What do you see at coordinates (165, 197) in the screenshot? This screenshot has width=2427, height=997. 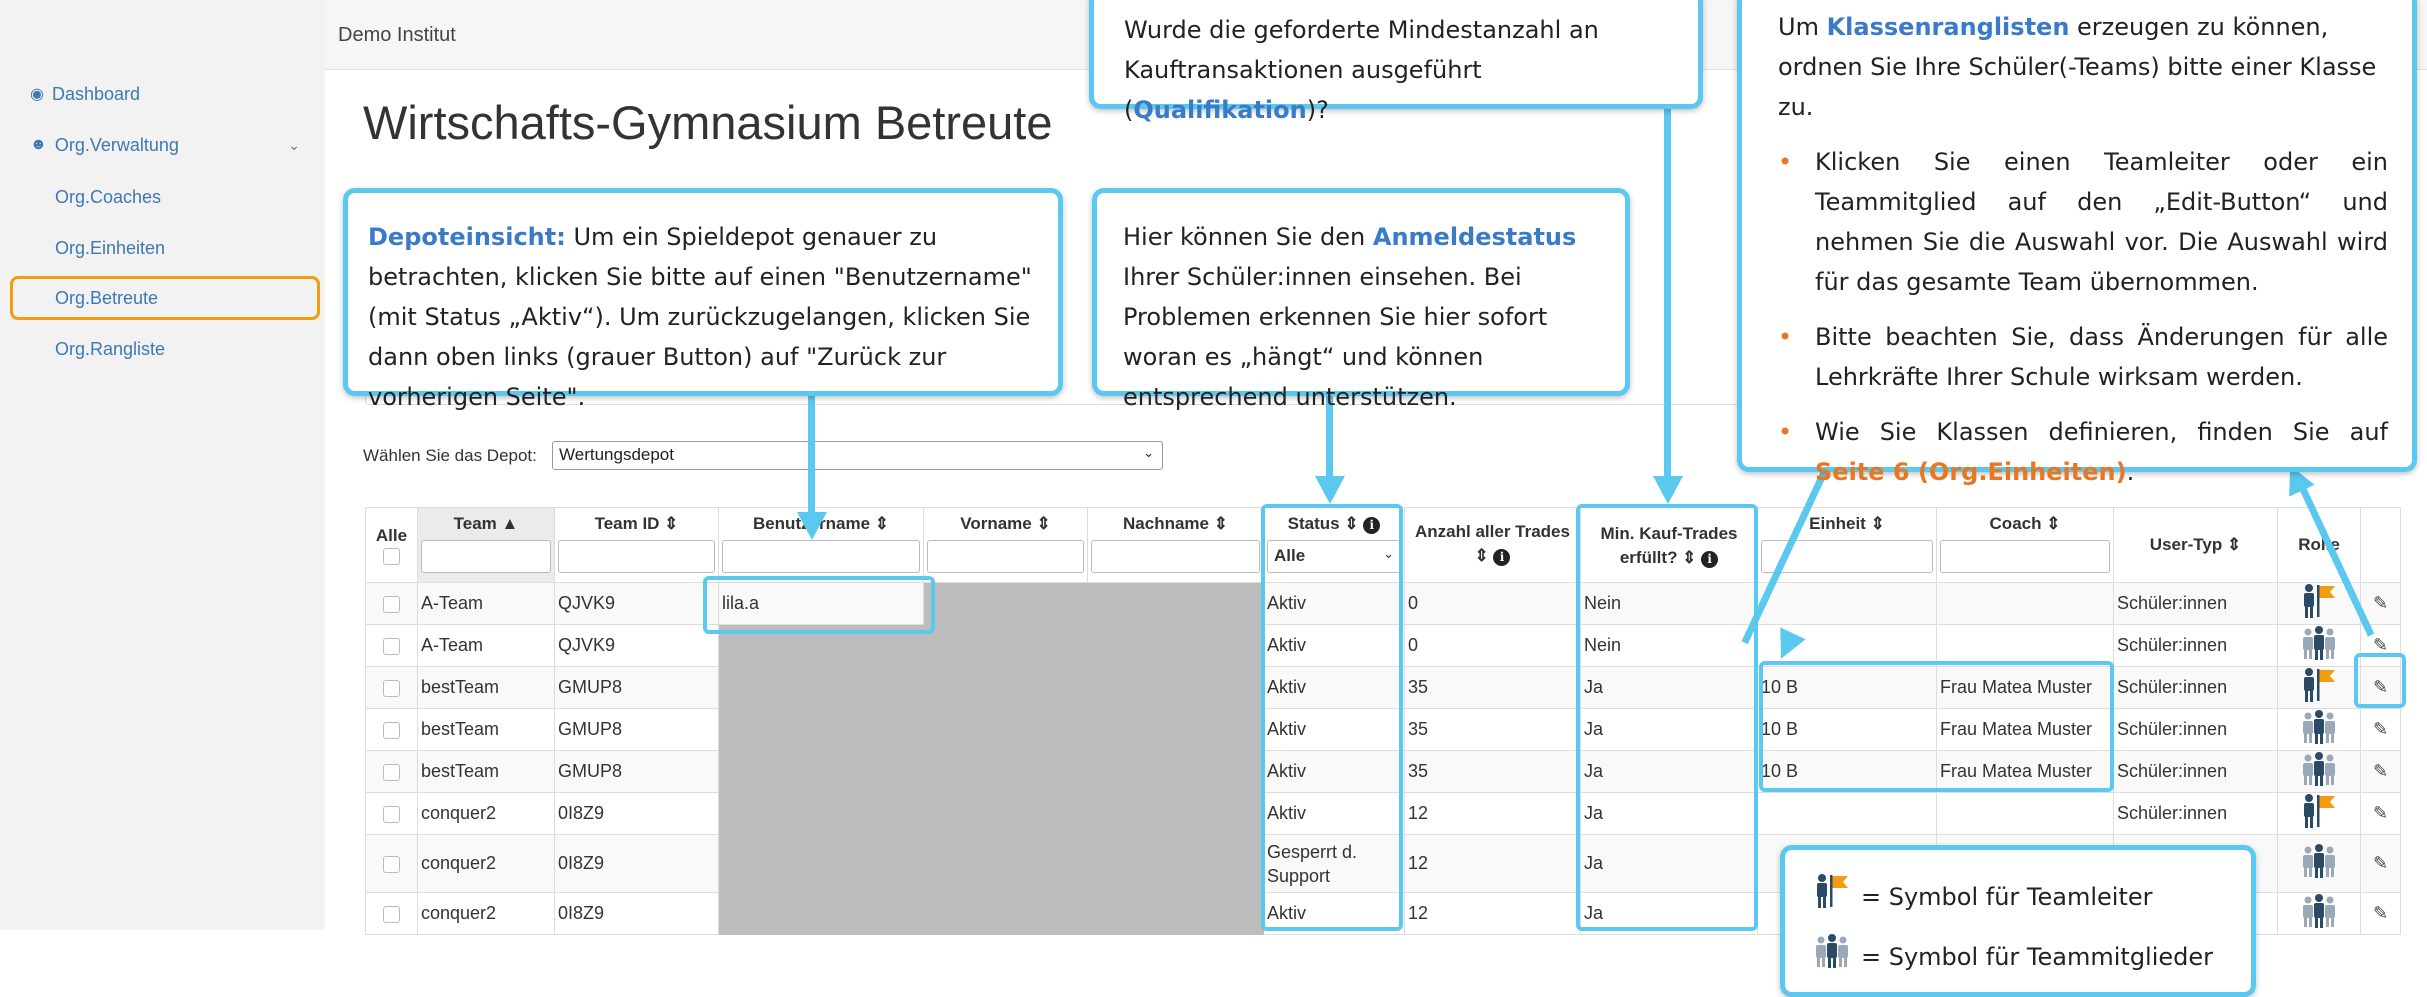 I see `sidebar-item-org-coaches: Org.Coaches` at bounding box center [165, 197].